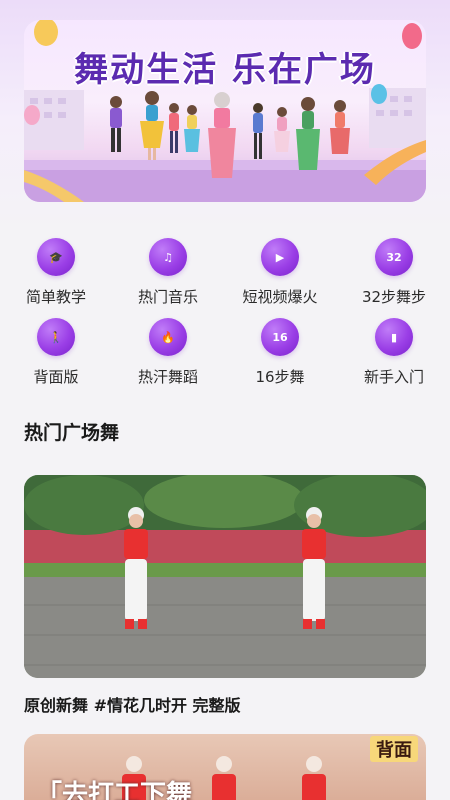 This screenshot has width=450, height=800. Describe the element at coordinates (393, 377) in the screenshot. I see `category-label: 新手入门` at that location.